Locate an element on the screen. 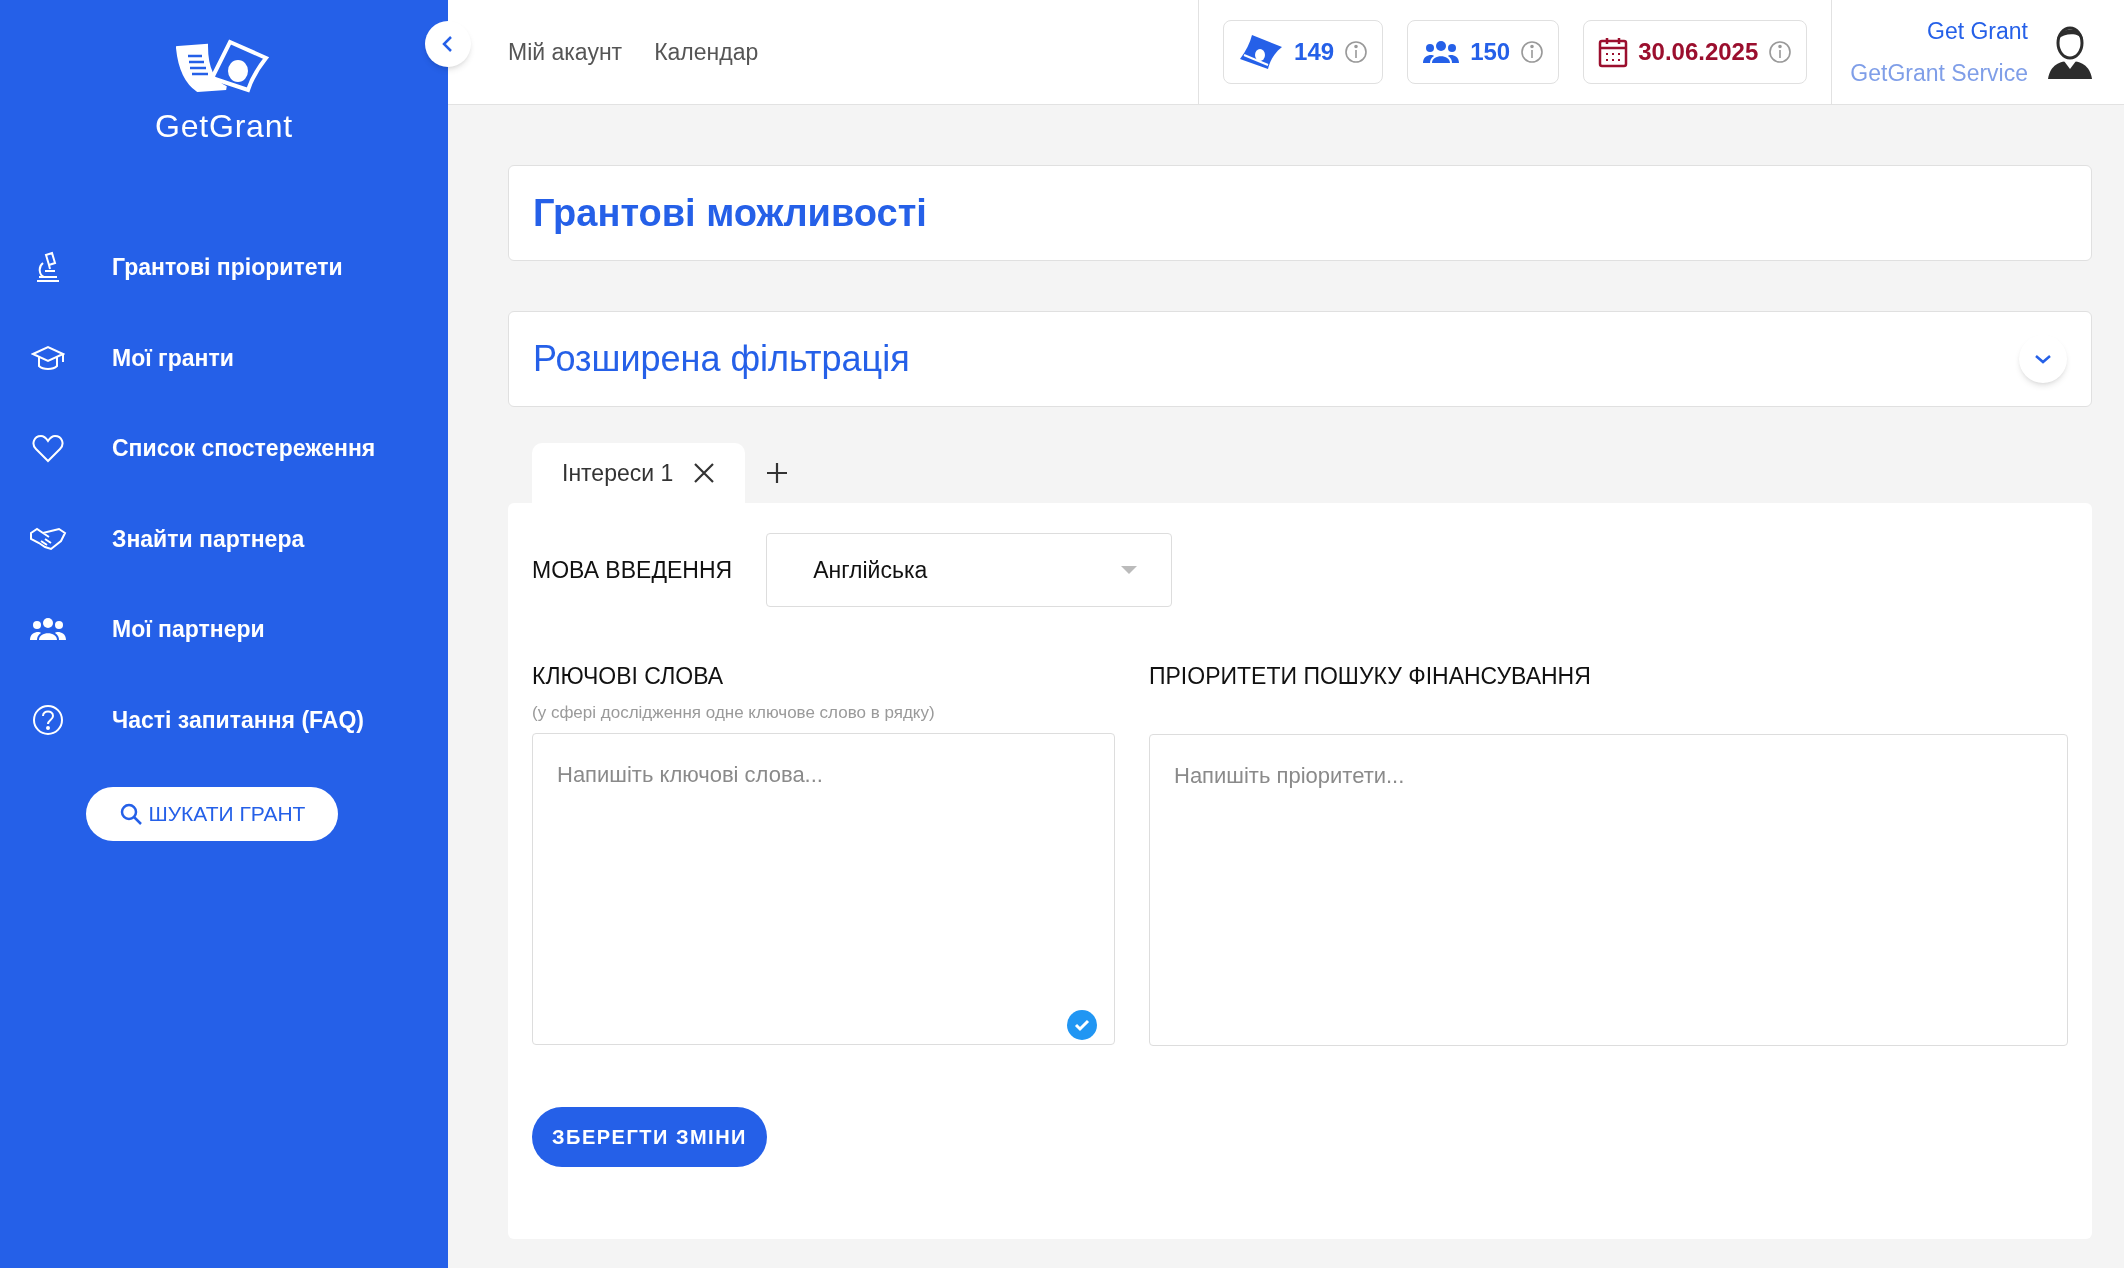 The height and width of the screenshot is (1268, 2124). filter-title: Розширена фільтрація is located at coordinates (721, 359).